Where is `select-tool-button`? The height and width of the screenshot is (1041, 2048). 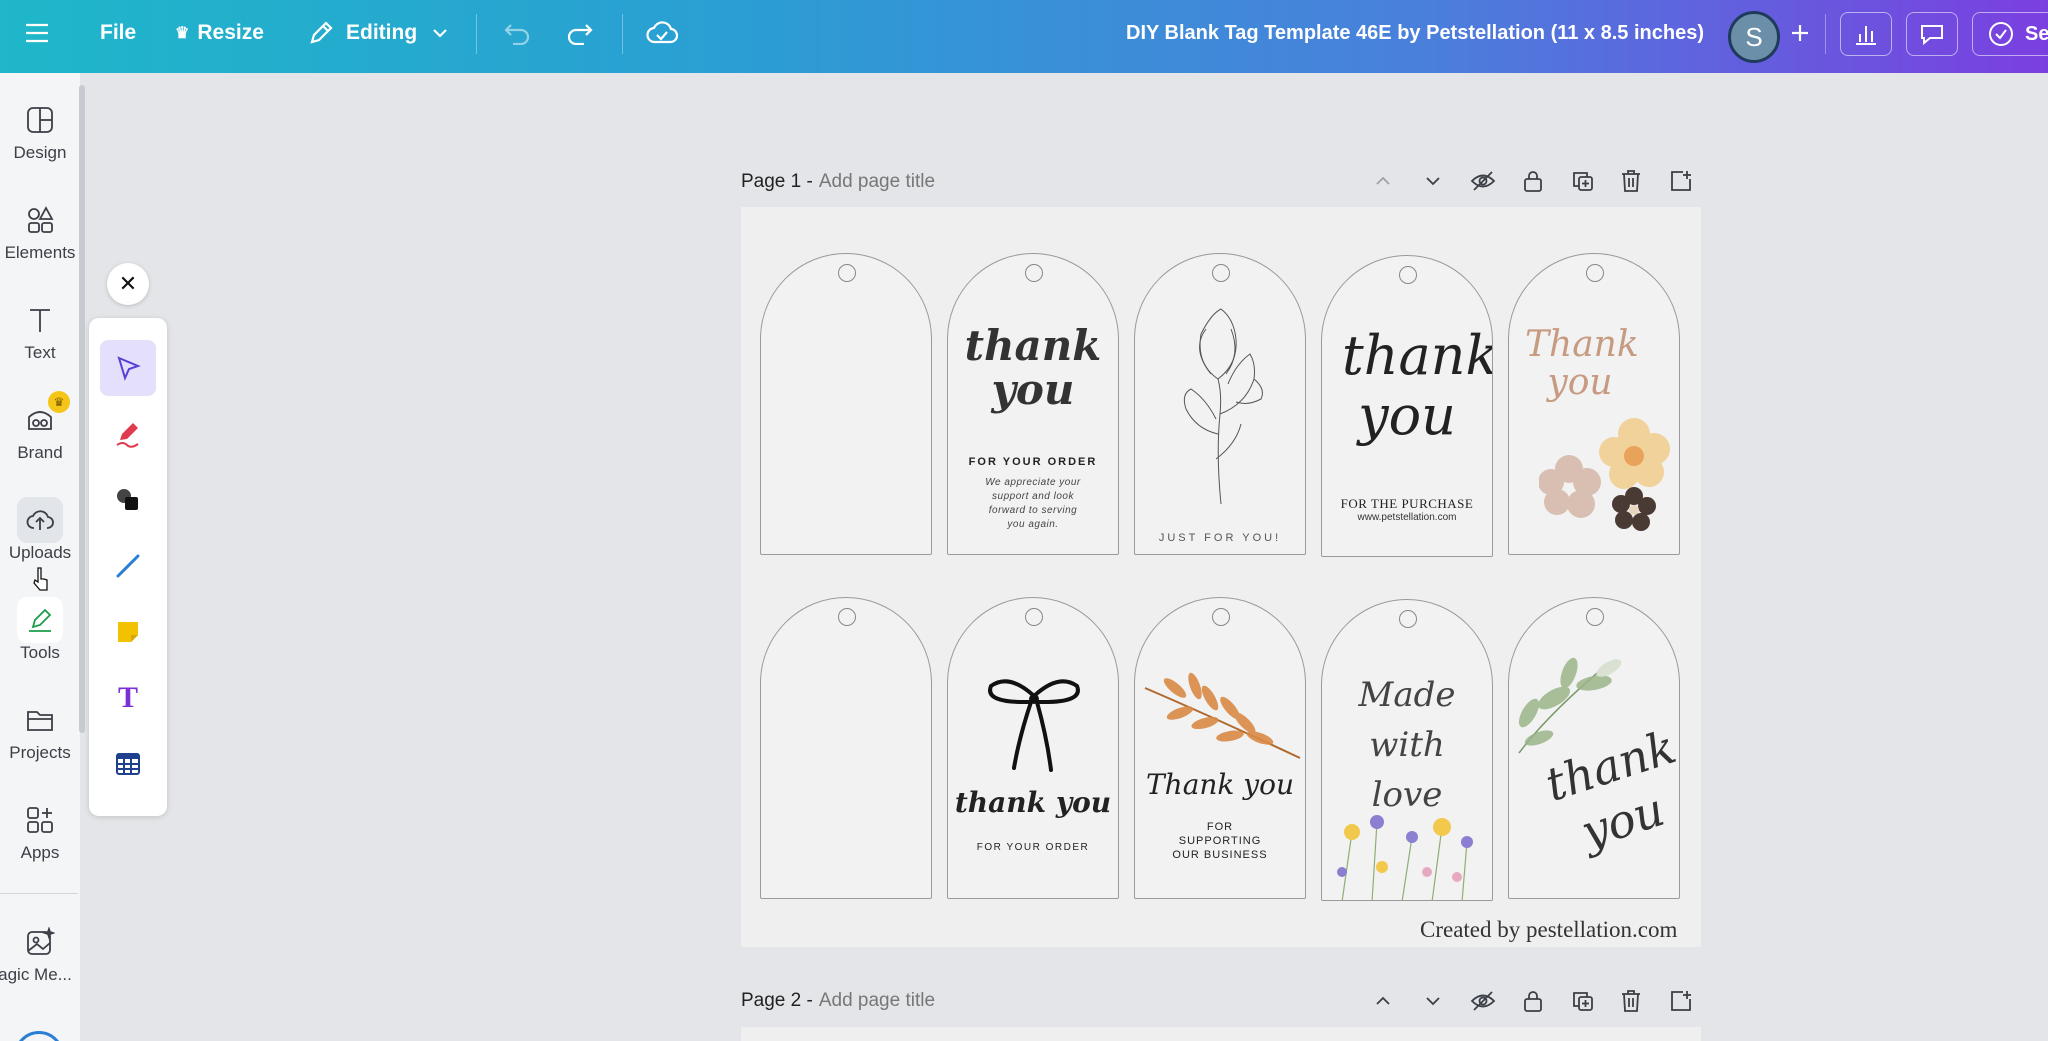 select-tool-button is located at coordinates (128, 368).